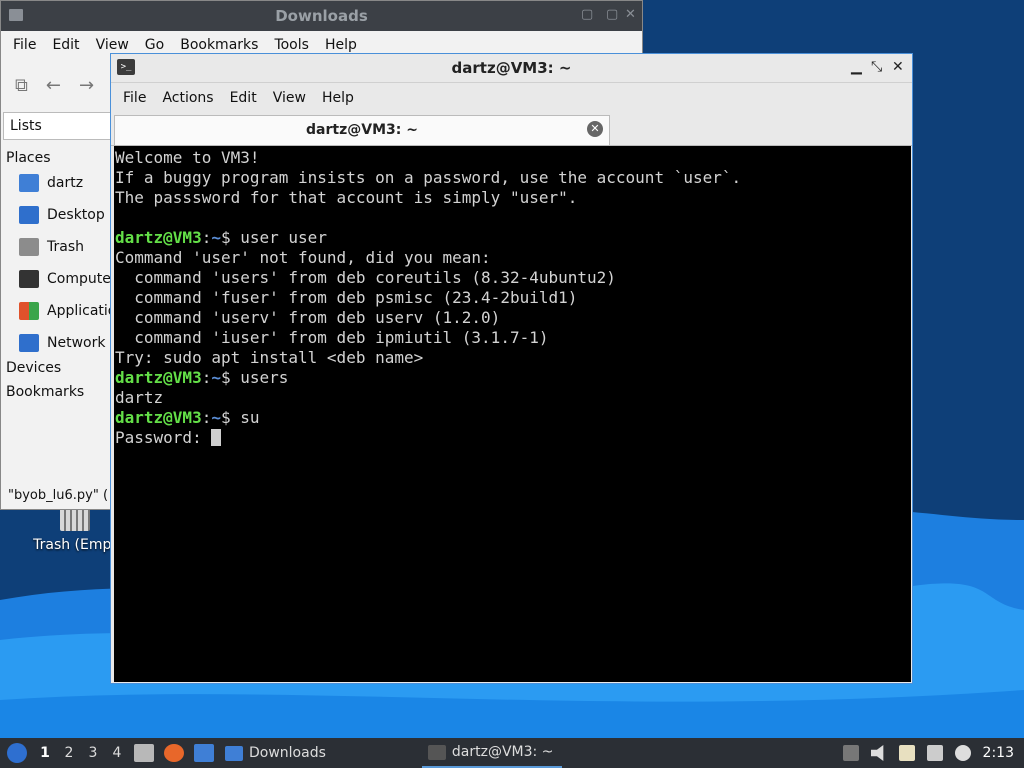 This screenshot has height=768, width=1024. I want to click on command-text: user user, so click(283, 237).